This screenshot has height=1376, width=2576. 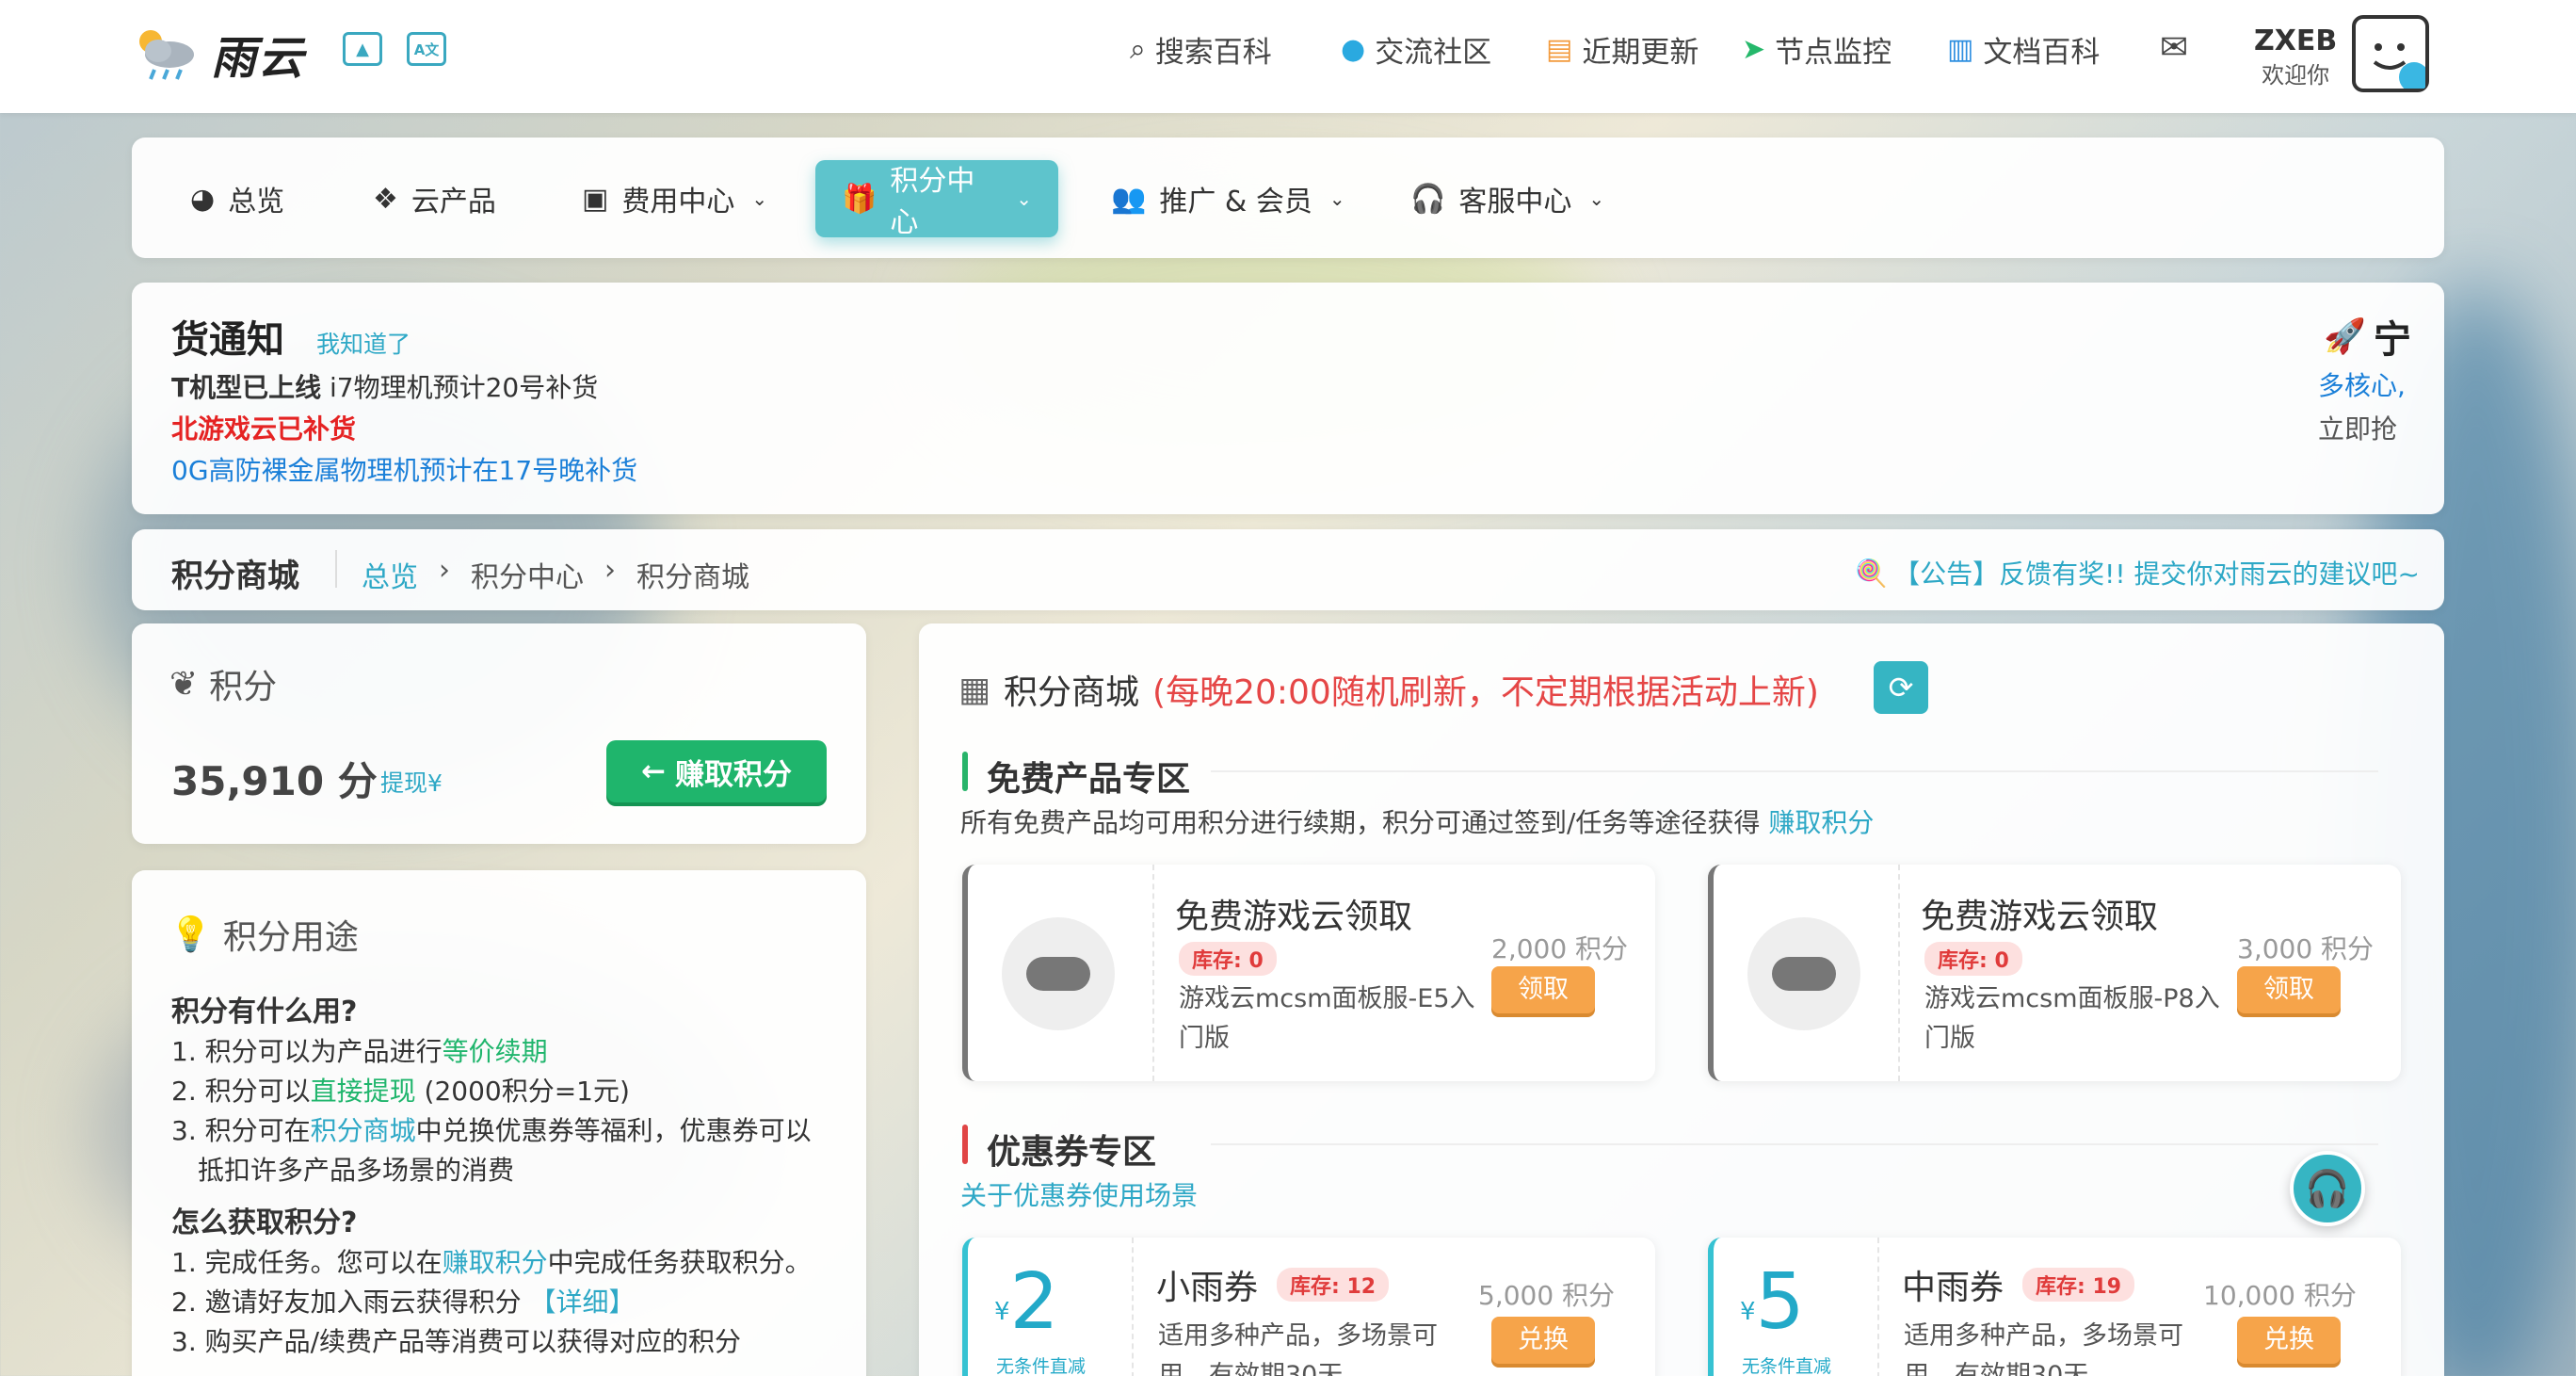 What do you see at coordinates (203, 199) in the screenshot?
I see `dashboard-icon: ◕` at bounding box center [203, 199].